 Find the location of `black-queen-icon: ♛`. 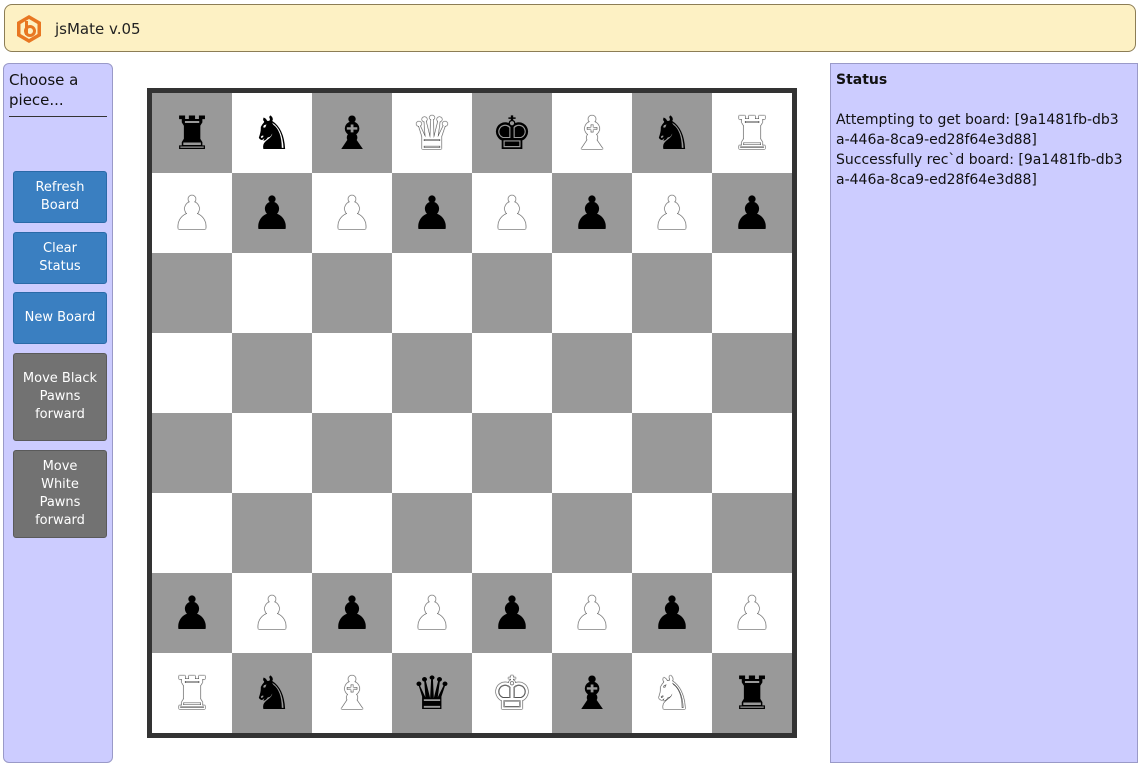

black-queen-icon: ♛ is located at coordinates (431, 693).